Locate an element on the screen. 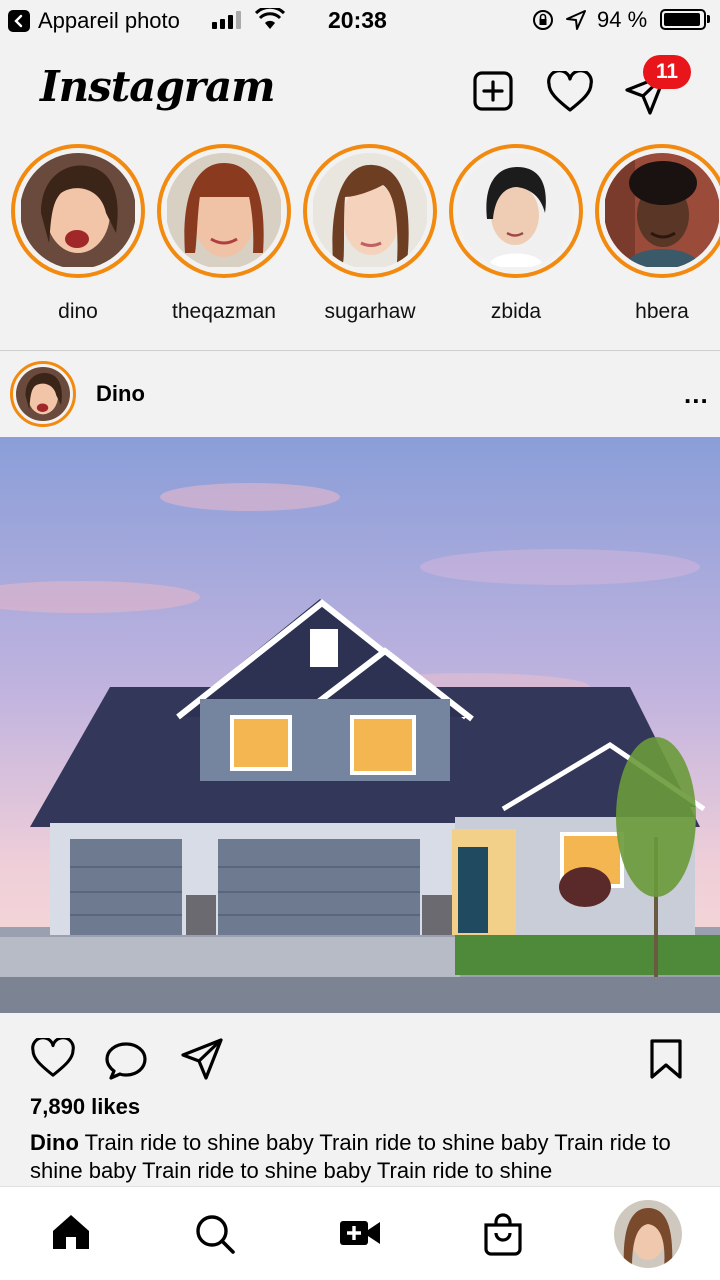 This screenshot has height=1280, width=720. story-username: sugarhaw is located at coordinates (370, 311).